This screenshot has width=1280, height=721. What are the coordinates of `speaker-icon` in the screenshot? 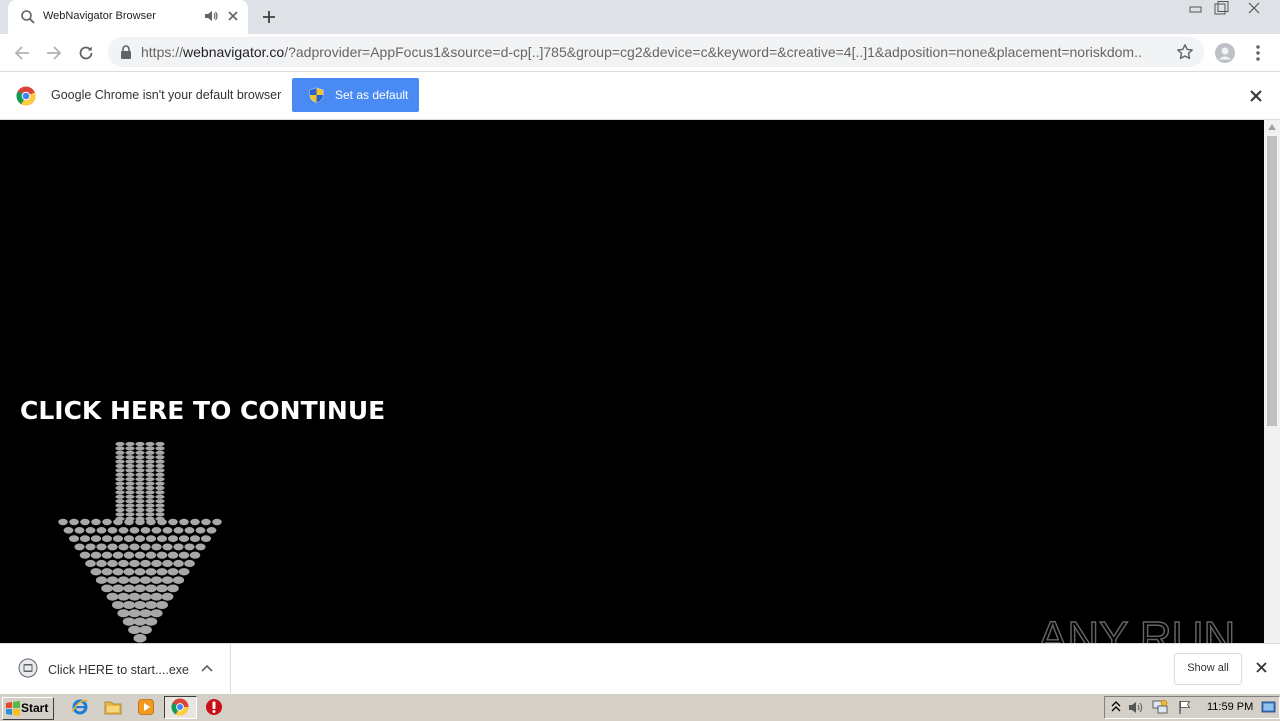 It's located at (211, 16).